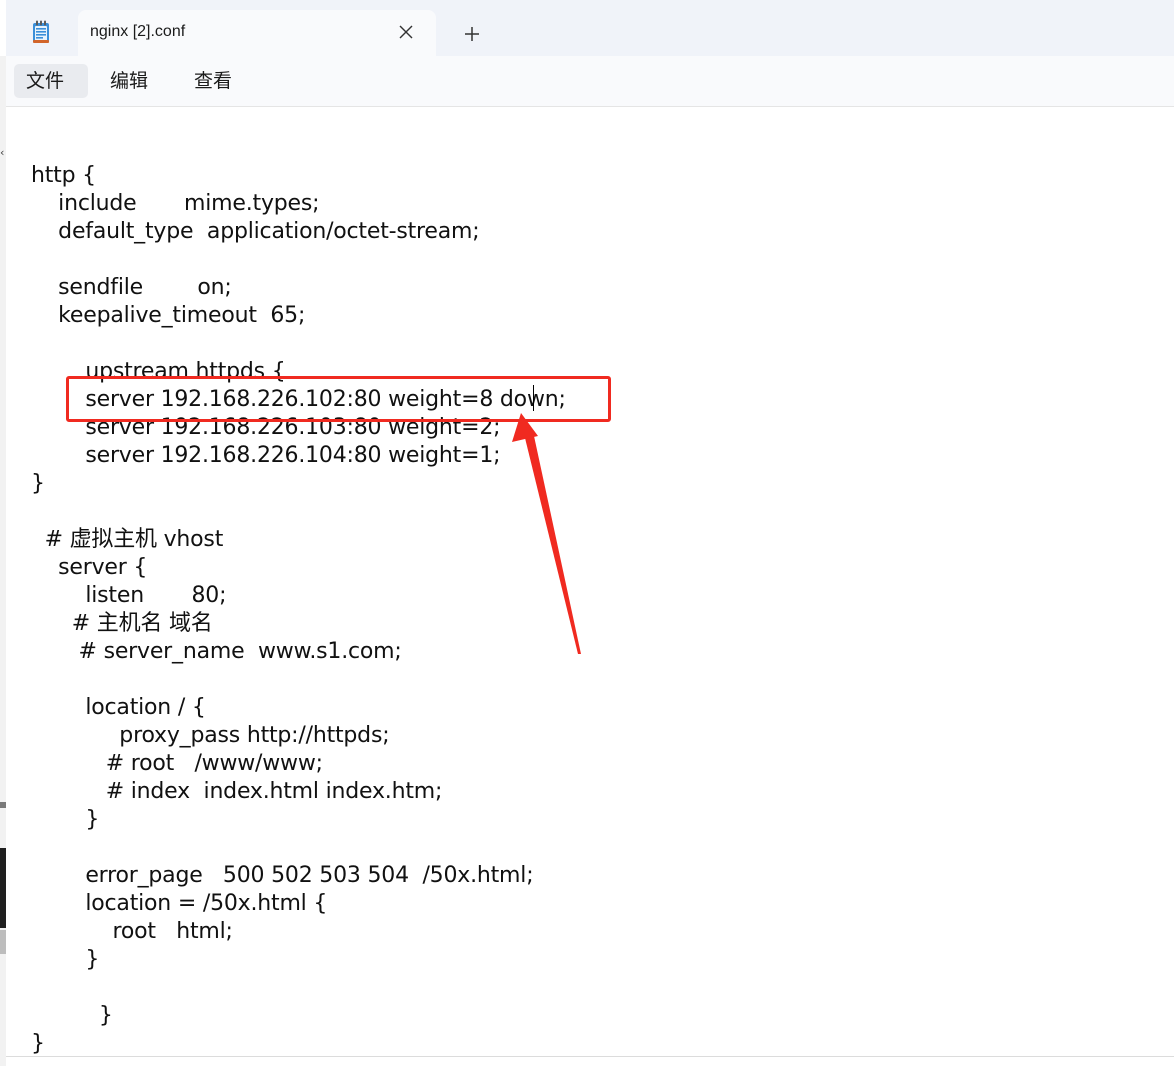  What do you see at coordinates (51, 81) in the screenshot?
I see `menu-file: 文件` at bounding box center [51, 81].